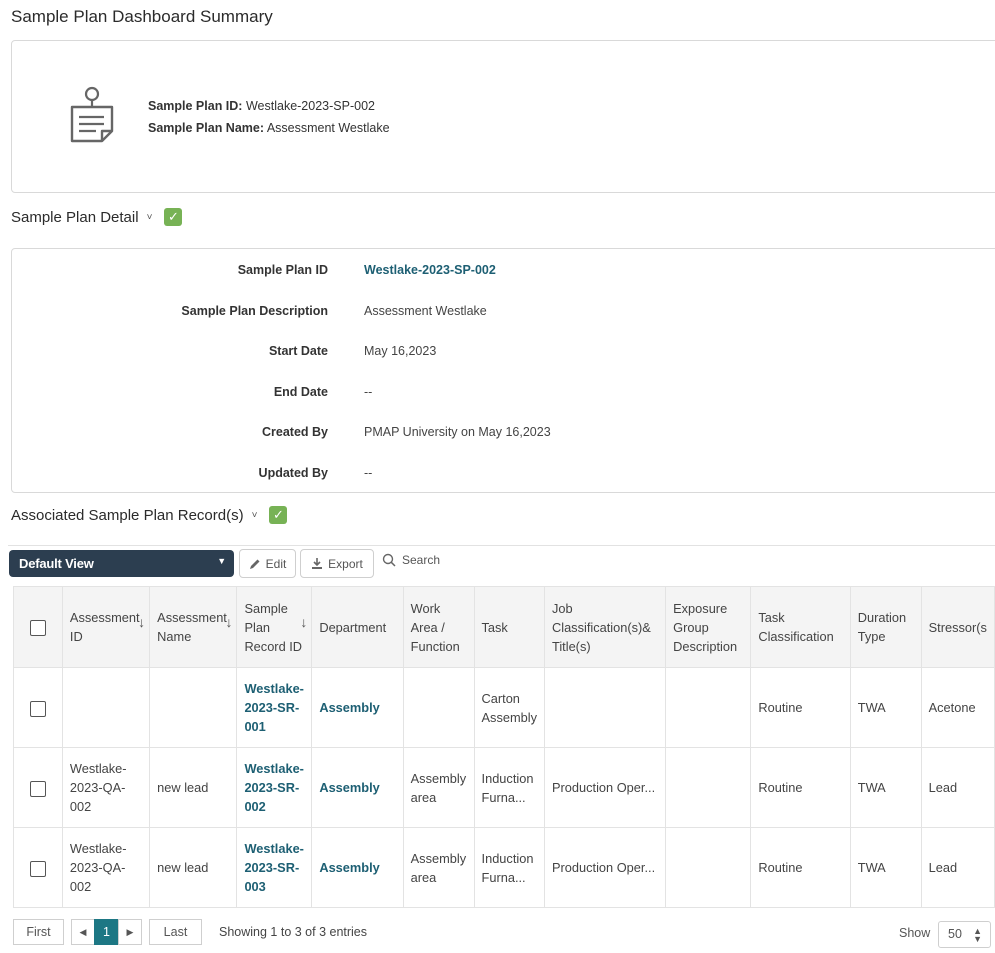 Image resolution: width=995 pixels, height=953 pixels. Describe the element at coordinates (282, 270) in the screenshot. I see `detail-label: Sample Plan ID` at that location.